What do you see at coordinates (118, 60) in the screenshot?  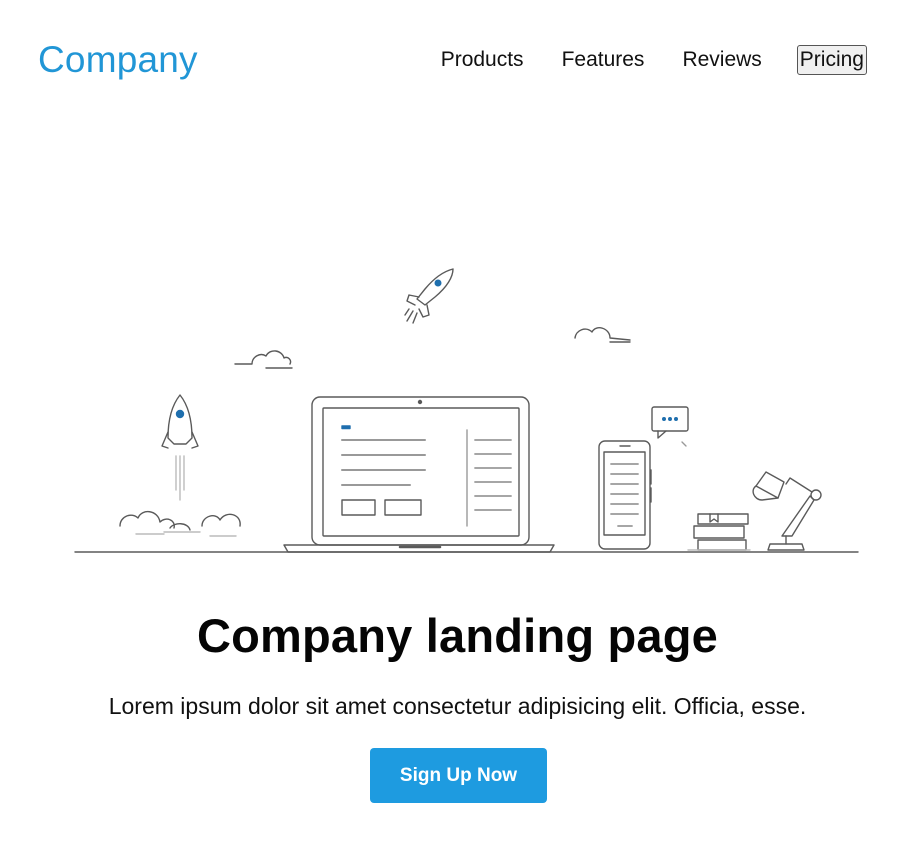 I see `company-logo: Company` at bounding box center [118, 60].